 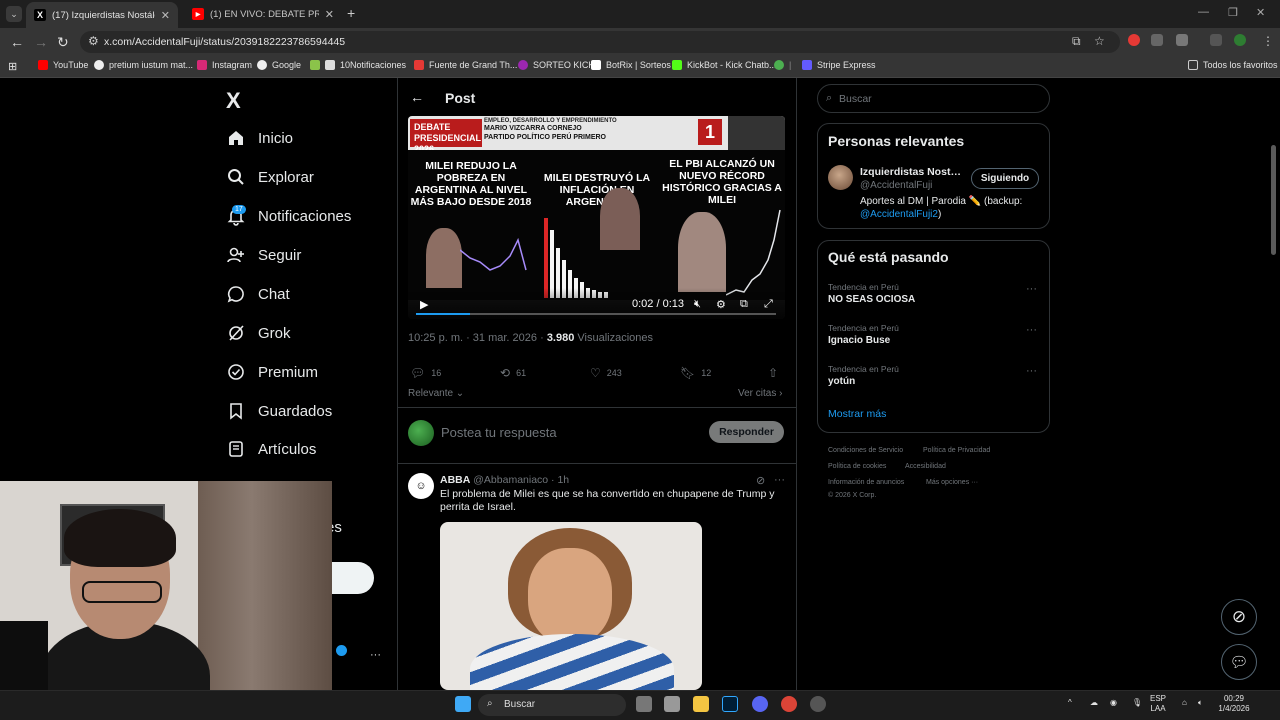 What do you see at coordinates (270, 177) in the screenshot?
I see `nav-explorar: Explorar` at bounding box center [270, 177].